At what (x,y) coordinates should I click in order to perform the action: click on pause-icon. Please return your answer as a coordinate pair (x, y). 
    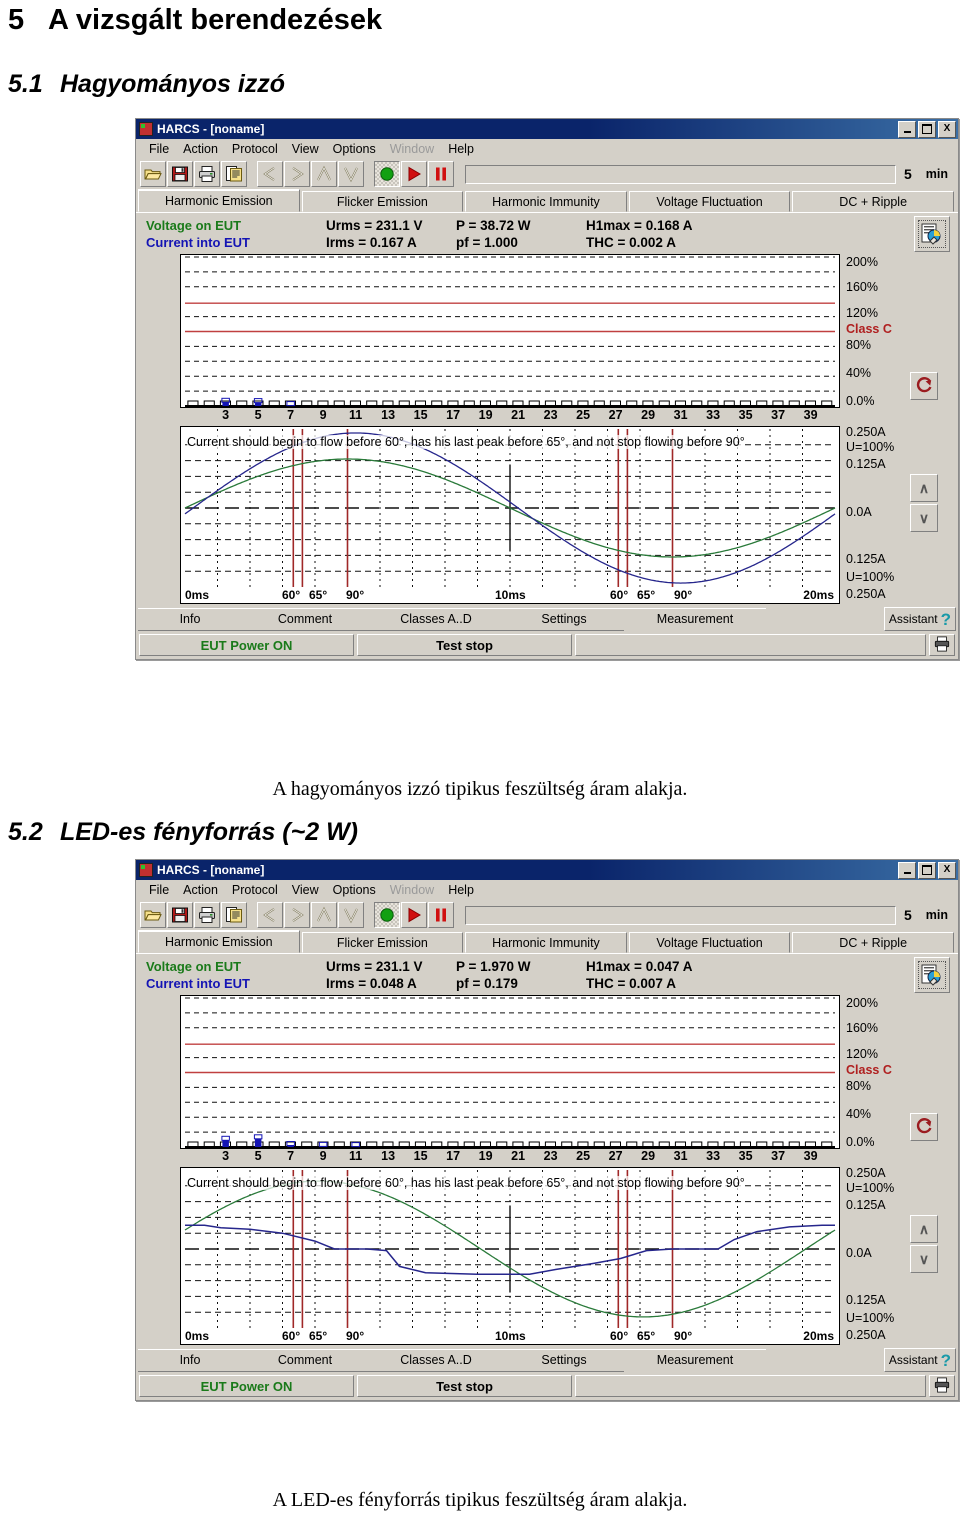
    Looking at the image, I should click on (441, 915).